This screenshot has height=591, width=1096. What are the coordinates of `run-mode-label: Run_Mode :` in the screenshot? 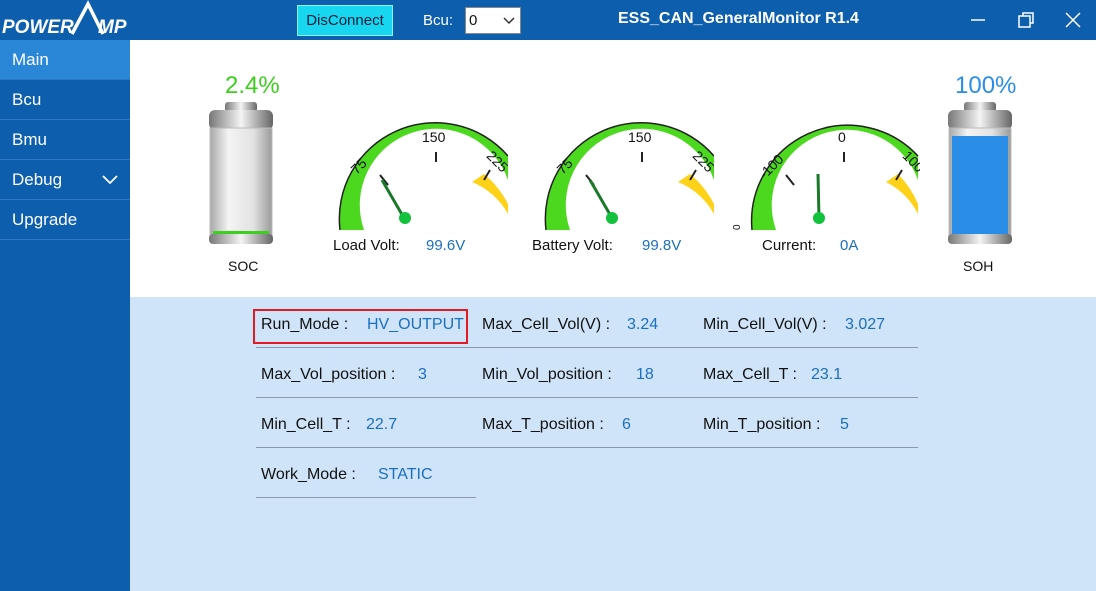 It's located at (305, 324).